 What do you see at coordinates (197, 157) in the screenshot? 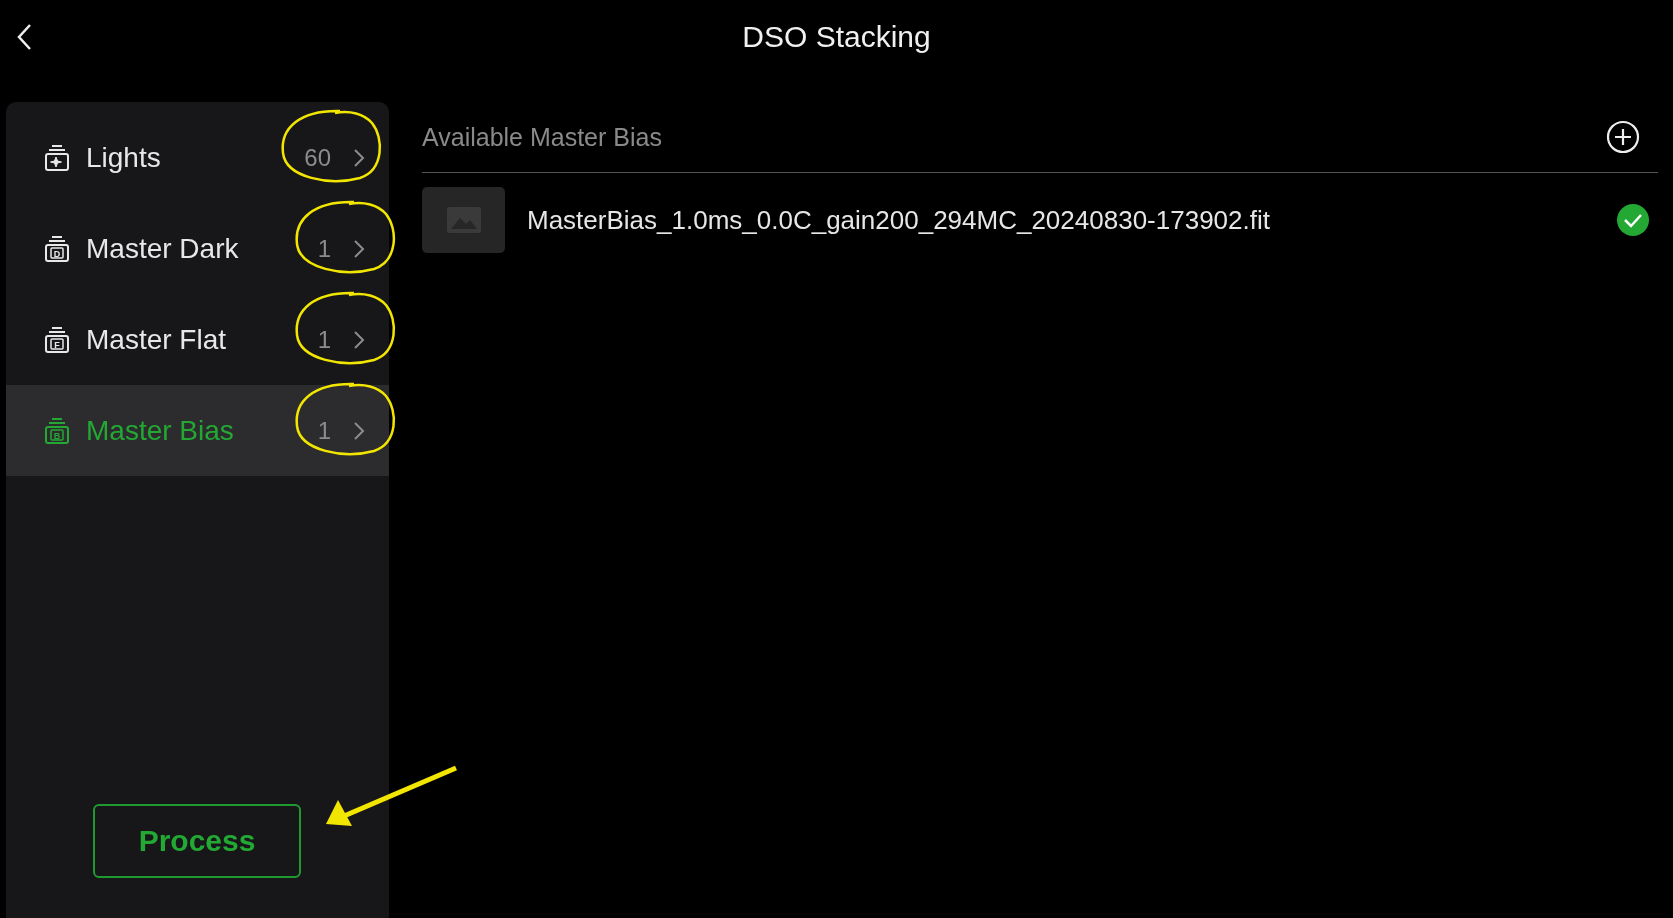
I see `sidebar-item: Lights 60` at bounding box center [197, 157].